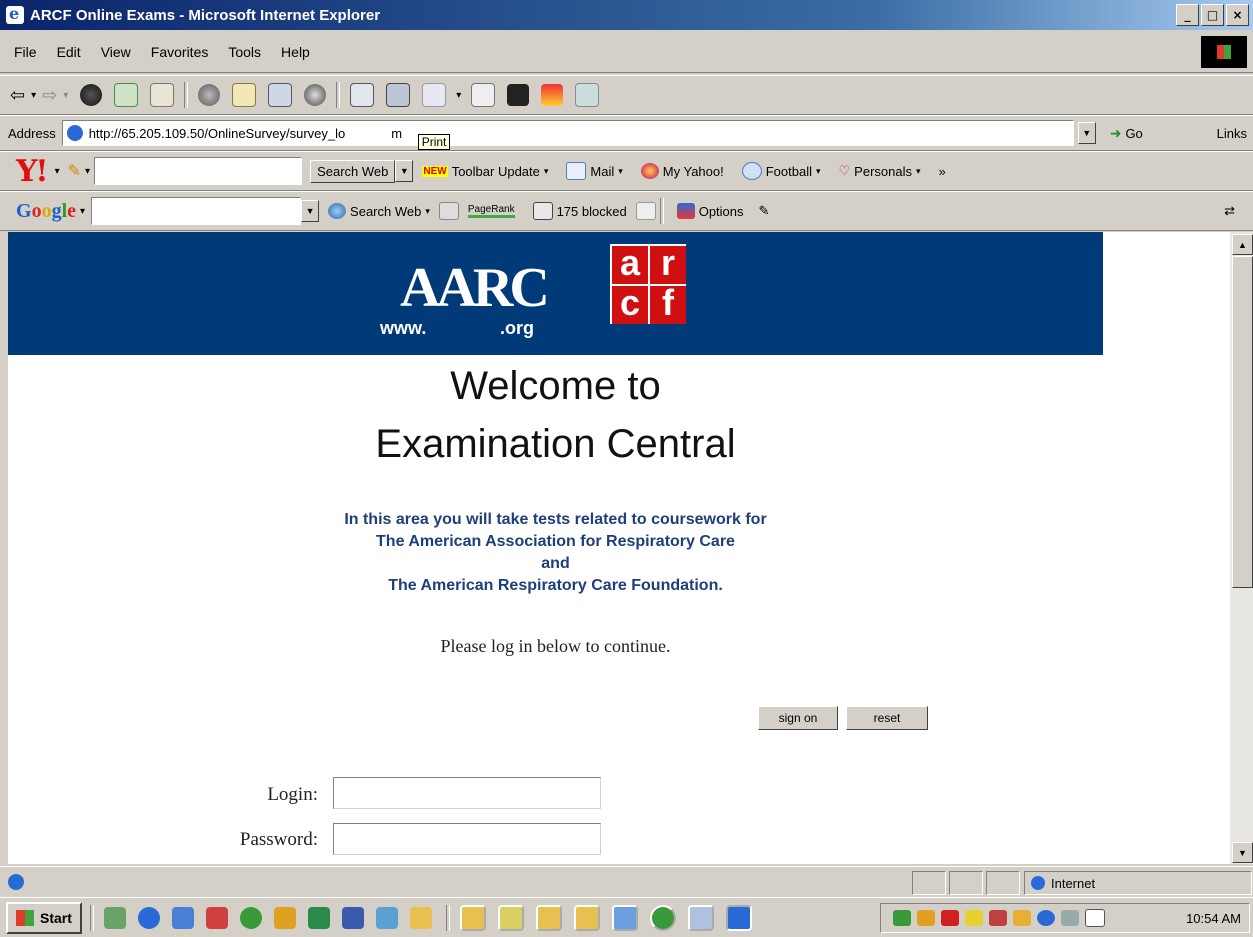  Describe the element at coordinates (880, 171) in the screenshot. I see `personals-button: ♡ Personals ▾` at that location.